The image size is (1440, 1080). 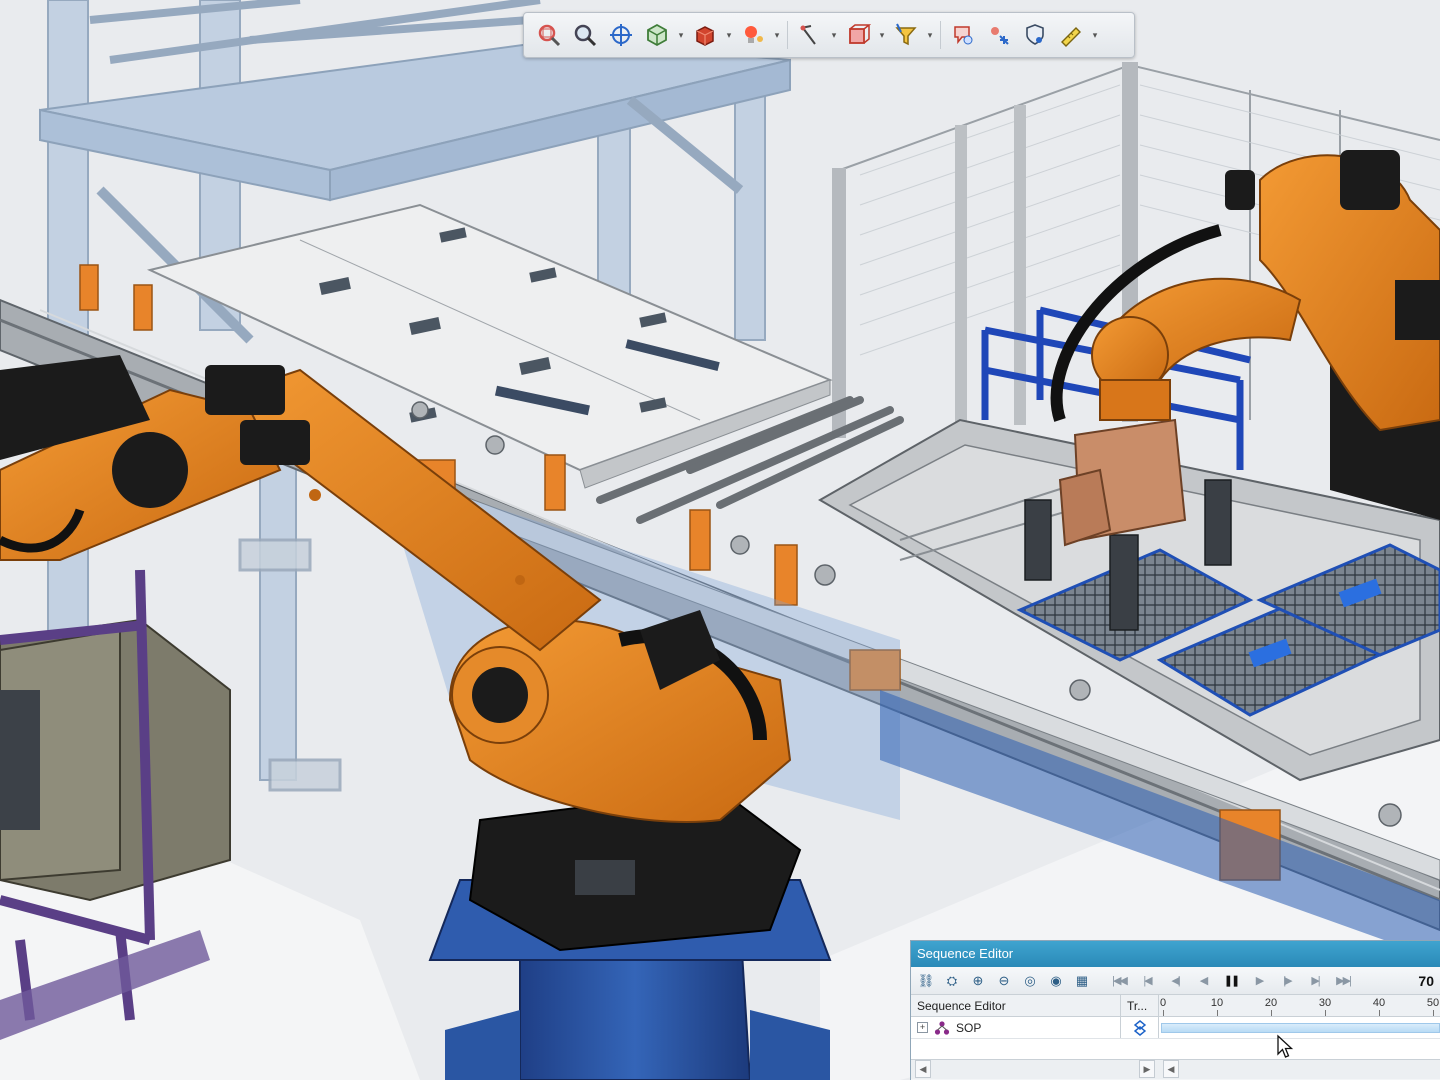 I want to click on step-back-icon: |◀, so click(x=1147, y=981).